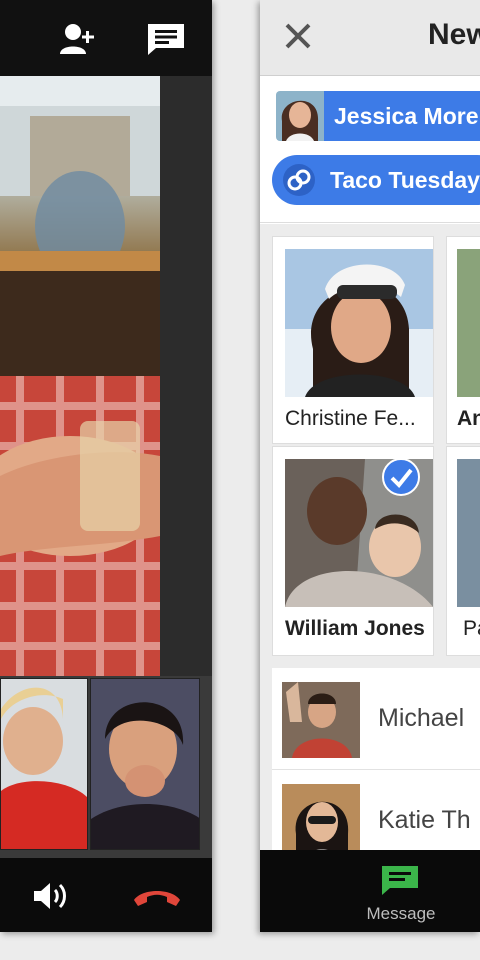  I want to click on contact-name: William Jones, so click(355, 628).